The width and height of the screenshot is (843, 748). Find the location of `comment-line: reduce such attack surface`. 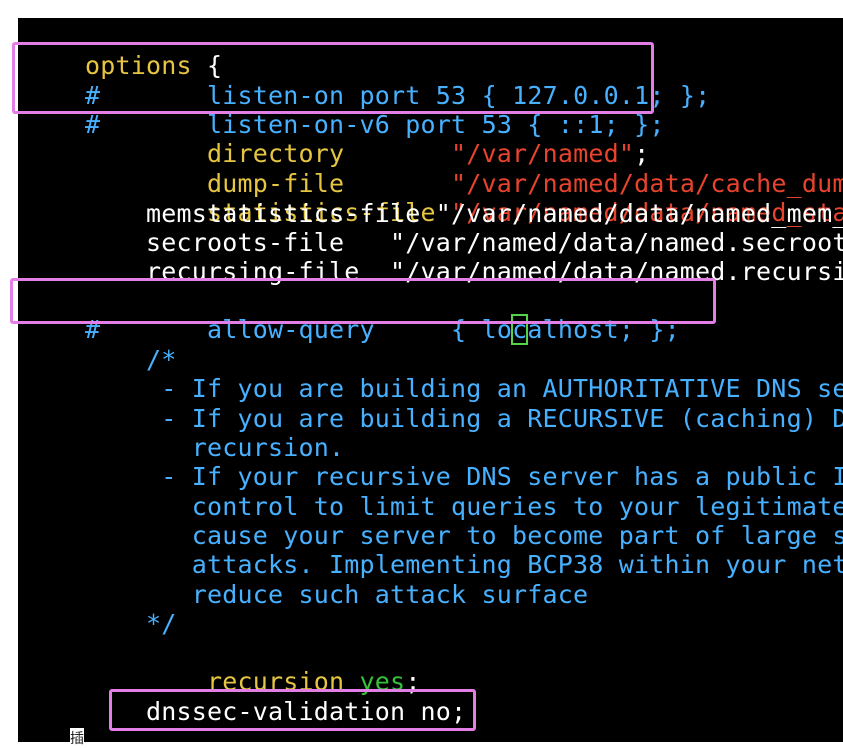

comment-line: reduce such attack surface is located at coordinates (306, 594).